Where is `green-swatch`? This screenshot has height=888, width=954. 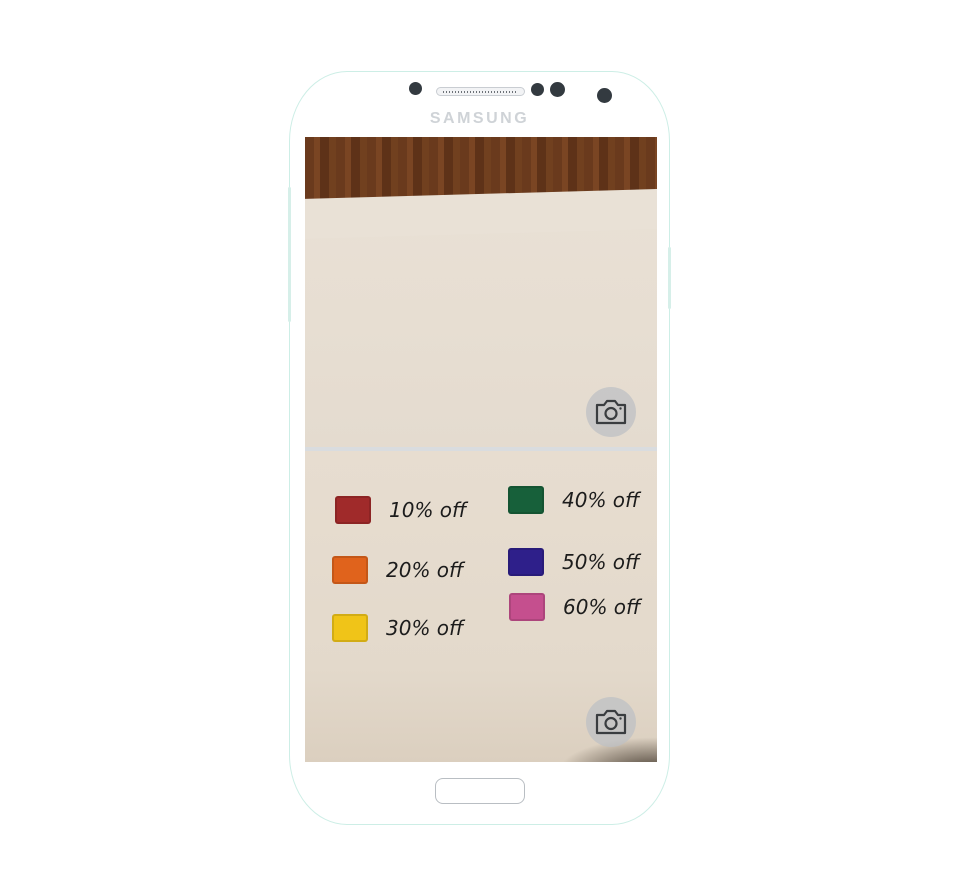
green-swatch is located at coordinates (526, 500).